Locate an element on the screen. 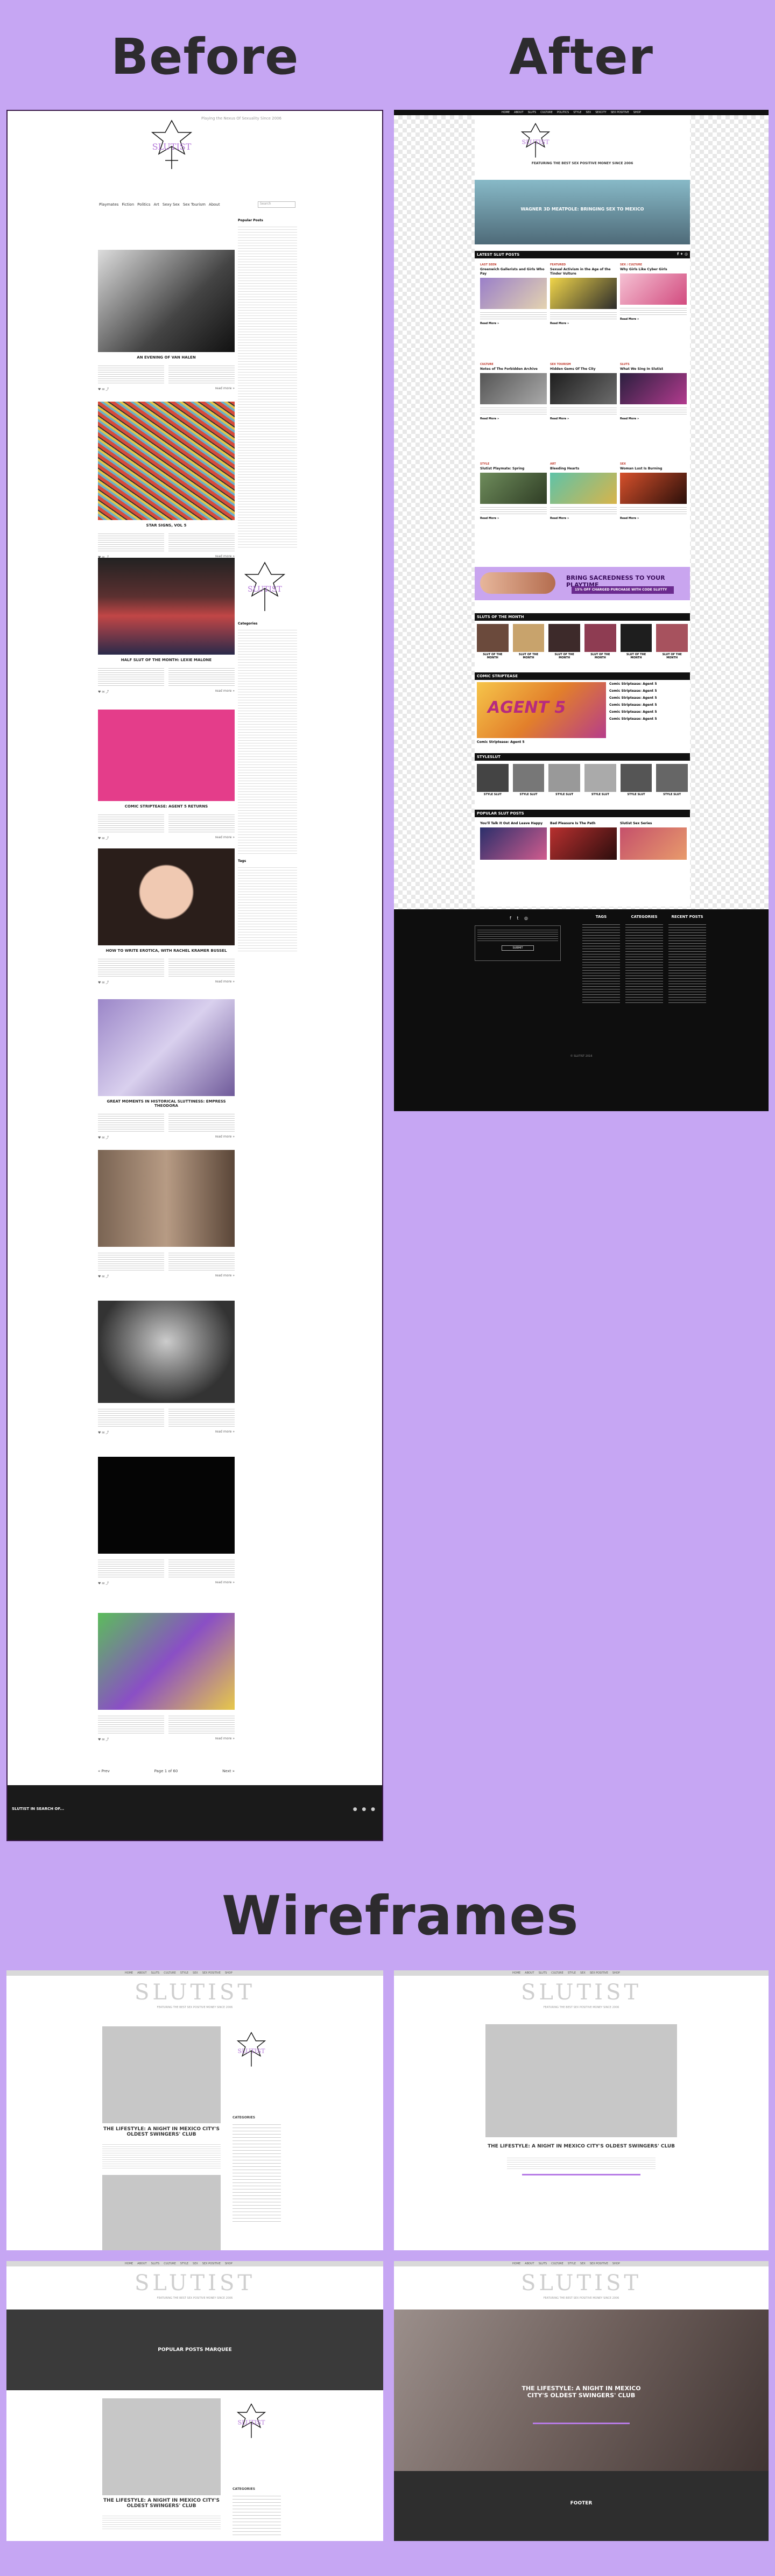 The image size is (775, 2576). popular-card: Slutist Sex Series is located at coordinates (653, 841).